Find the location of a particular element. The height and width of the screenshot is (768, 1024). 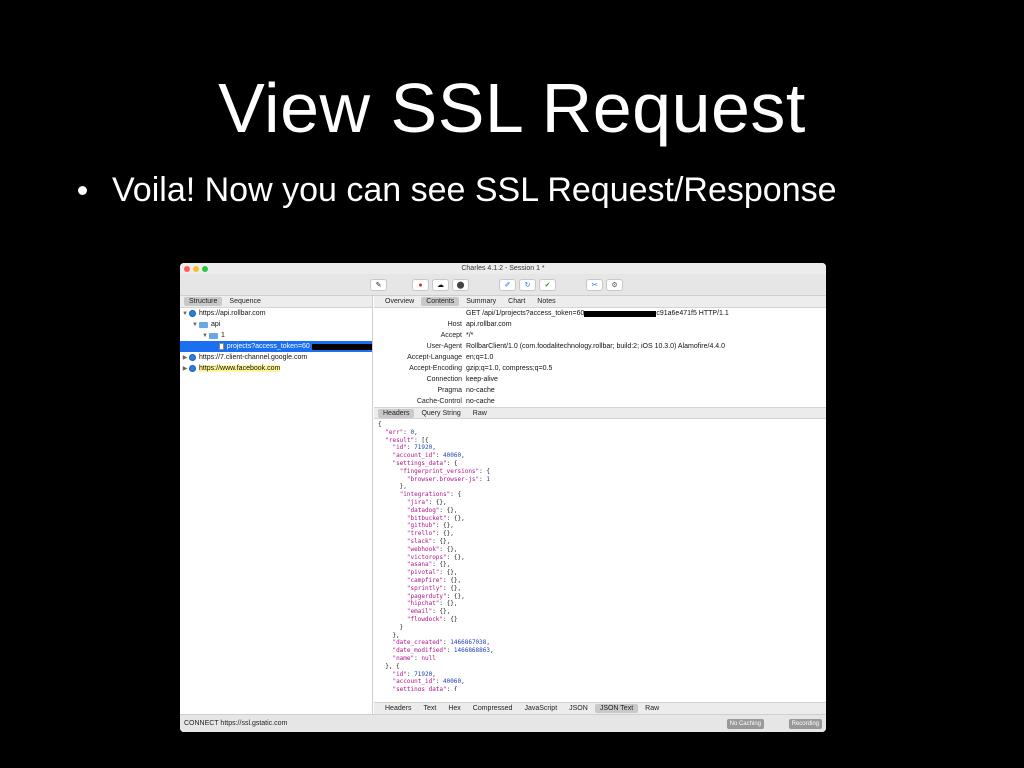

tree-item-google: ▶ https://7.client-channel.google.com is located at coordinates (276, 357).